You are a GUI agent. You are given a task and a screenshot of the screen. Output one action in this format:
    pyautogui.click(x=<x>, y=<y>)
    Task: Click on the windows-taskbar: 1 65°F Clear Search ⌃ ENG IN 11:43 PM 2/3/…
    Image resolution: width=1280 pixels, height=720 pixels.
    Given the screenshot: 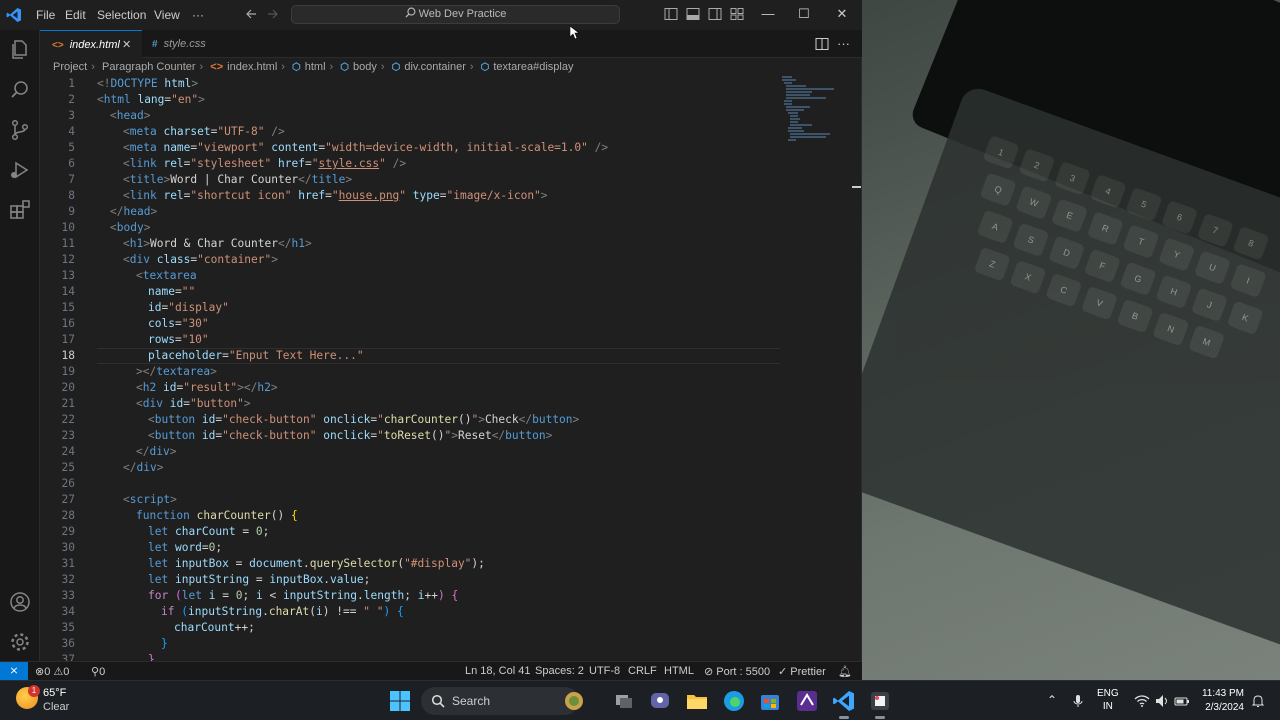 What is the action you would take?
    pyautogui.click(x=640, y=700)
    